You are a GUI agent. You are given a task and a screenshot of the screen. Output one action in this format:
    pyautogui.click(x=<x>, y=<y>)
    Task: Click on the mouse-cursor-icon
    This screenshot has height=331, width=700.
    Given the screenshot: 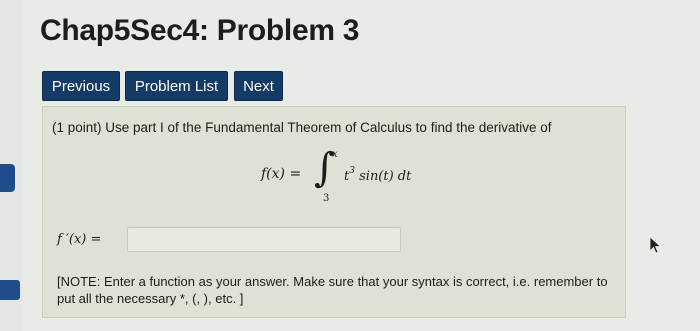 What is the action you would take?
    pyautogui.click(x=655, y=245)
    